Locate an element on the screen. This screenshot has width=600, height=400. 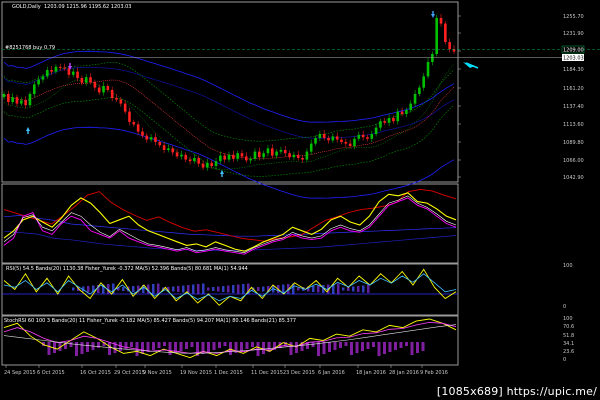
symbol-label: GOLD,Daily is located at coordinates (26, 7).